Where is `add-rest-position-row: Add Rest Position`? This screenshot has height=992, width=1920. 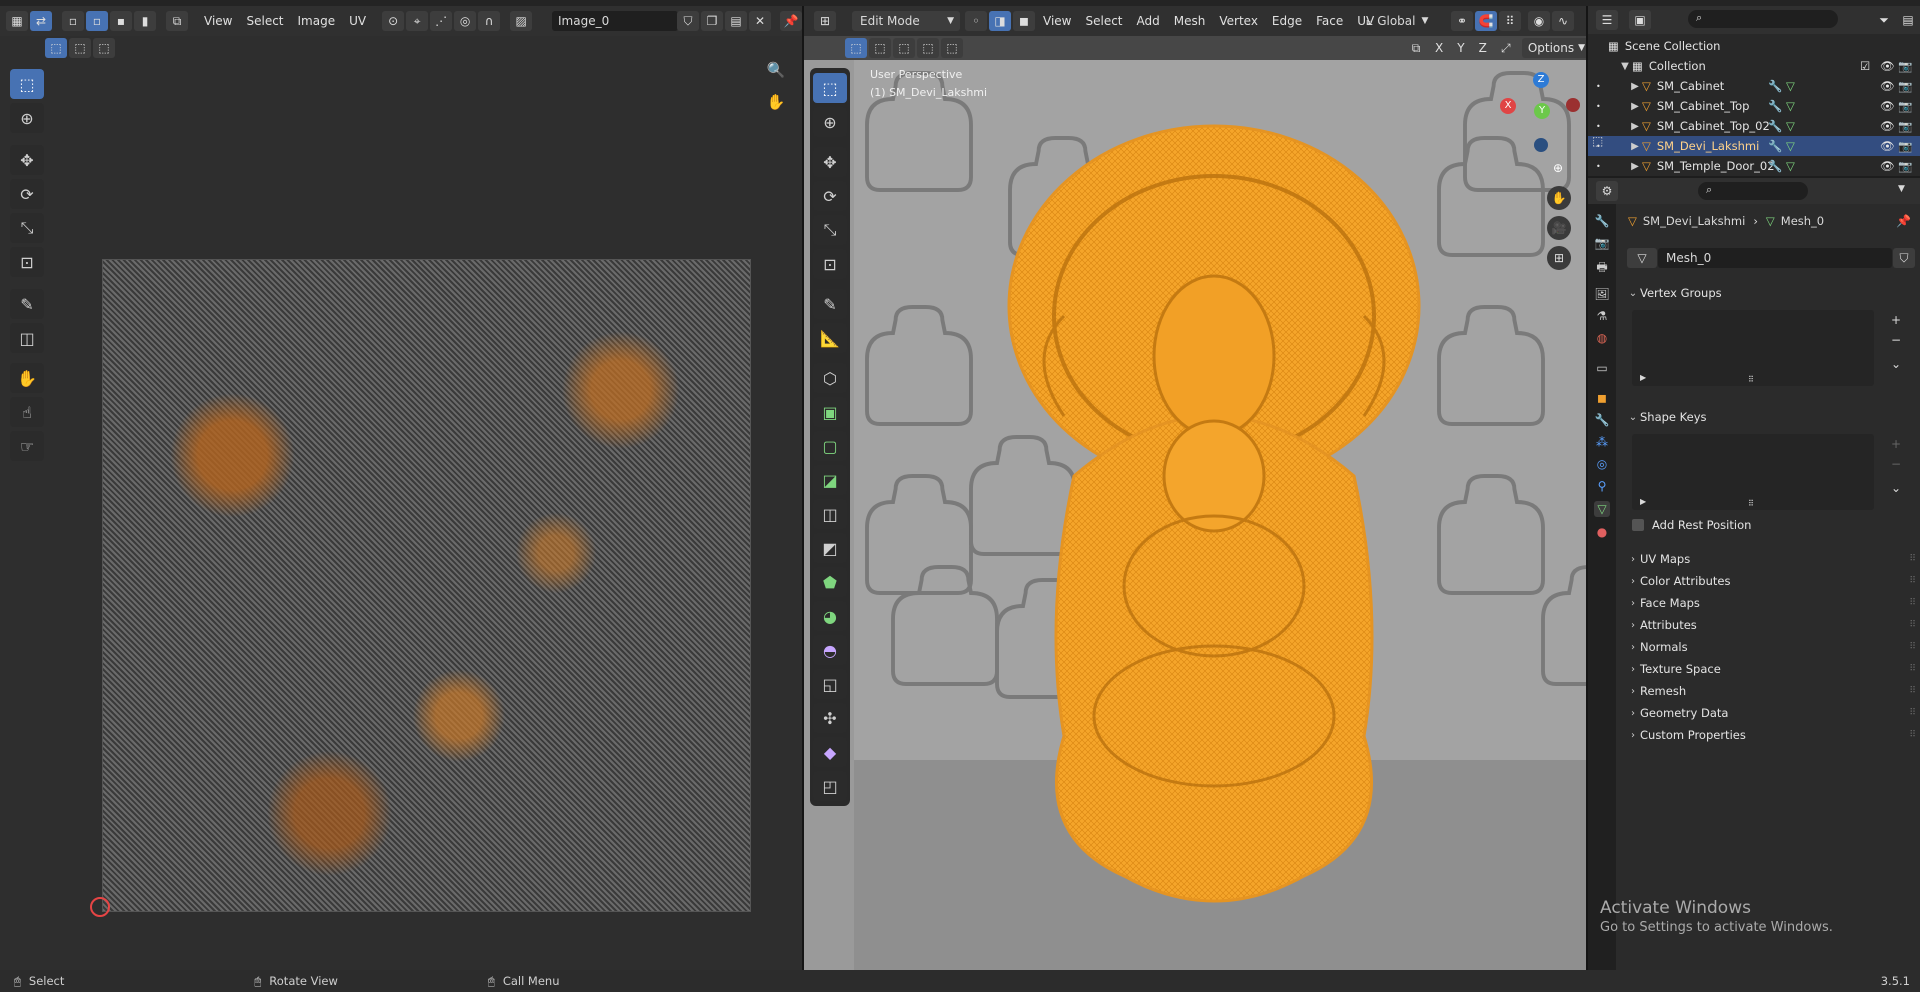
add-rest-position-row: Add Rest Position is located at coordinates (1771, 525).